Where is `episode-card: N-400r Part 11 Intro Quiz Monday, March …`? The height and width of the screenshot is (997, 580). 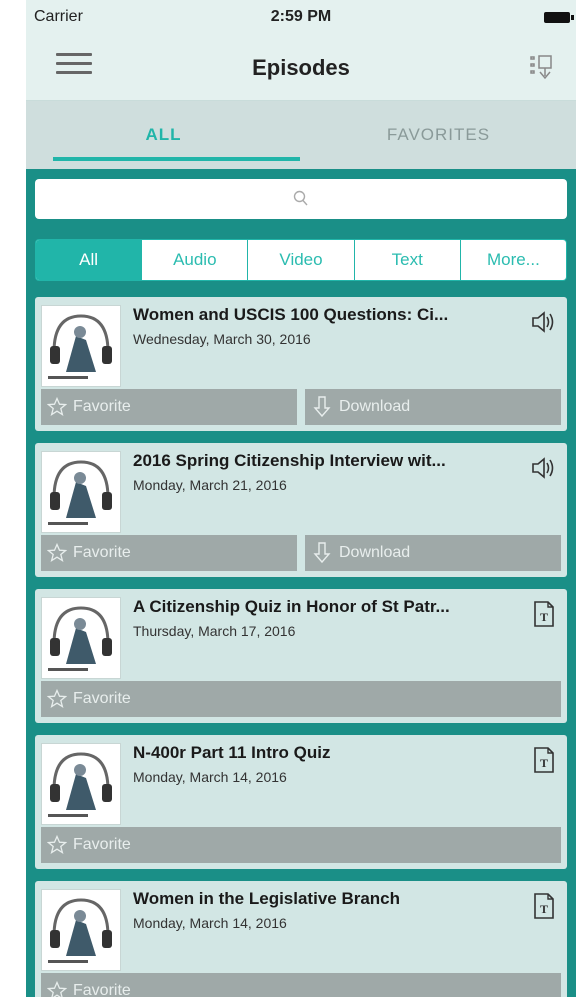
episode-card: N-400r Part 11 Intro Quiz Monday, March … is located at coordinates (301, 802).